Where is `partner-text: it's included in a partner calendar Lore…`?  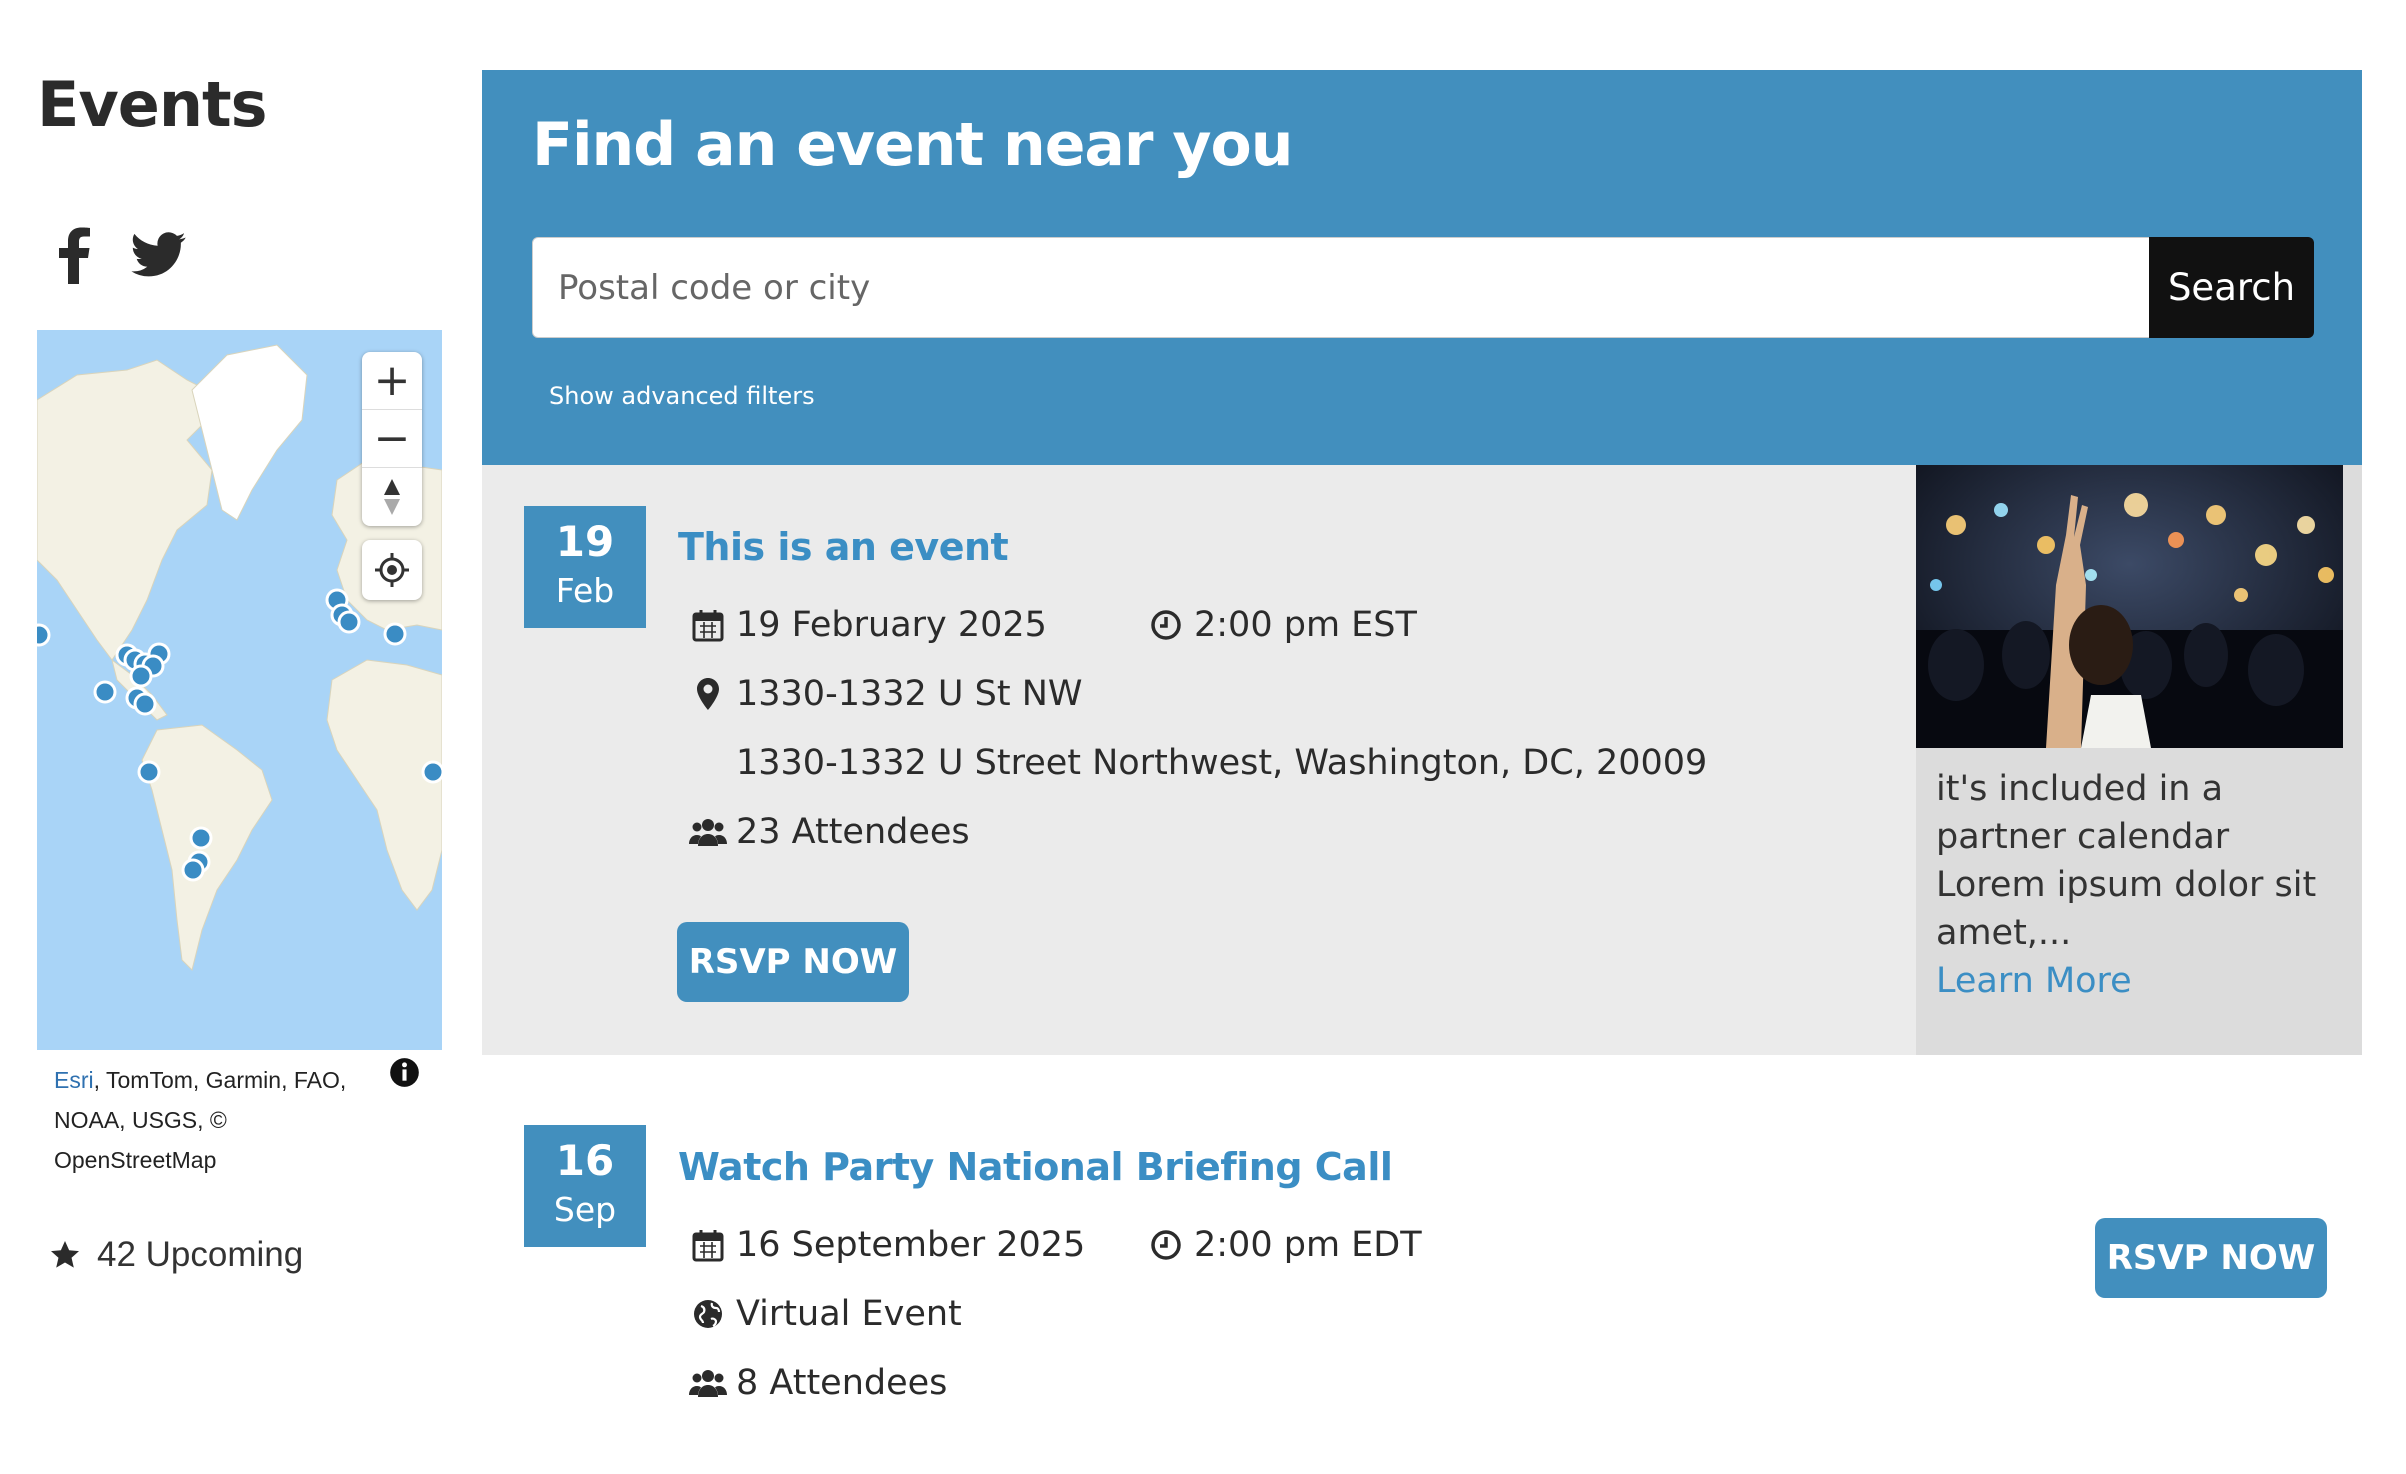 partner-text: it's included in a partner calendar Lore… is located at coordinates (2126, 861).